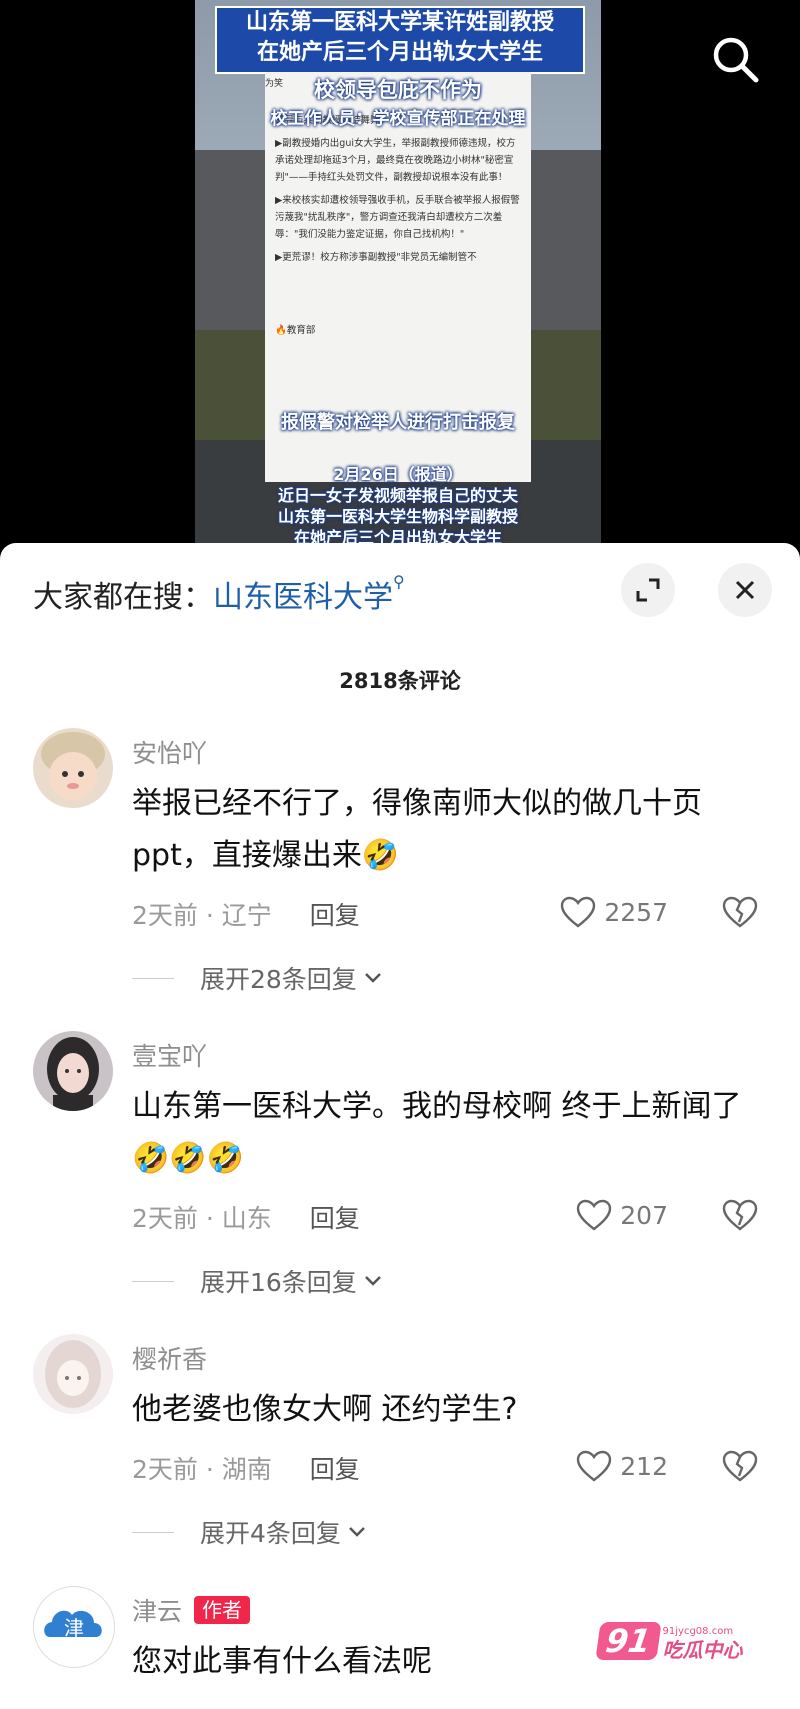 The width and height of the screenshot is (800, 1709). Describe the element at coordinates (397, 495) in the screenshot. I see `caption-line: 近日一女子发视频举报自己的丈夫` at that location.